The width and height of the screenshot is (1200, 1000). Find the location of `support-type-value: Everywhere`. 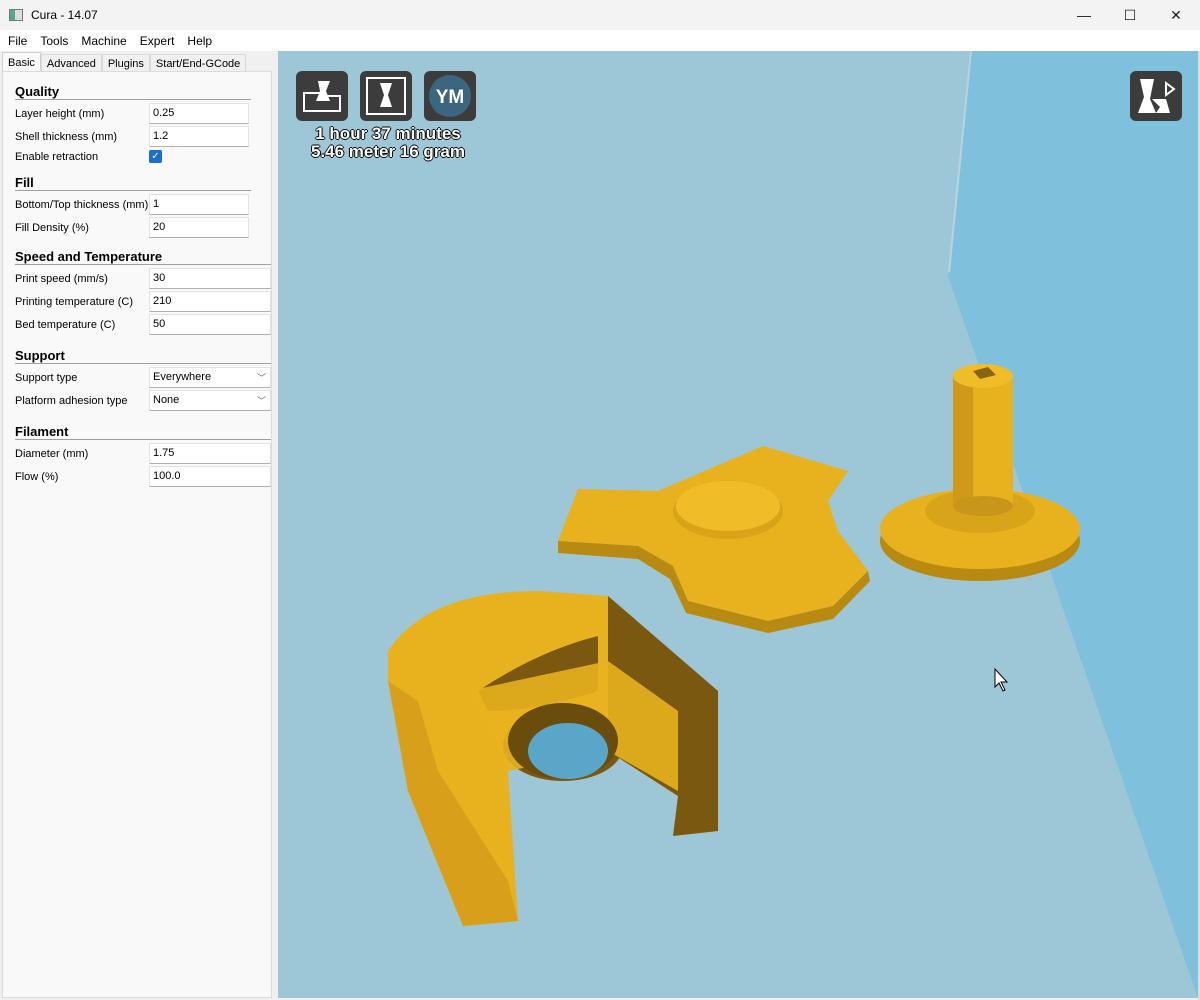

support-type-value: Everywhere is located at coordinates (182, 377).